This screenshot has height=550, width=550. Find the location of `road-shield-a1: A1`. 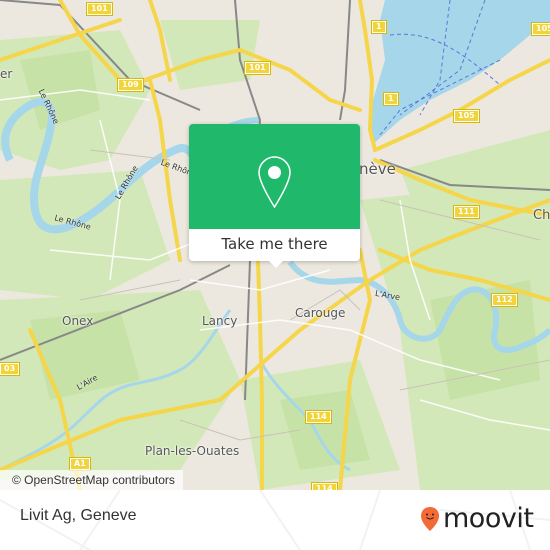

road-shield-a1: A1 is located at coordinates (80, 464).